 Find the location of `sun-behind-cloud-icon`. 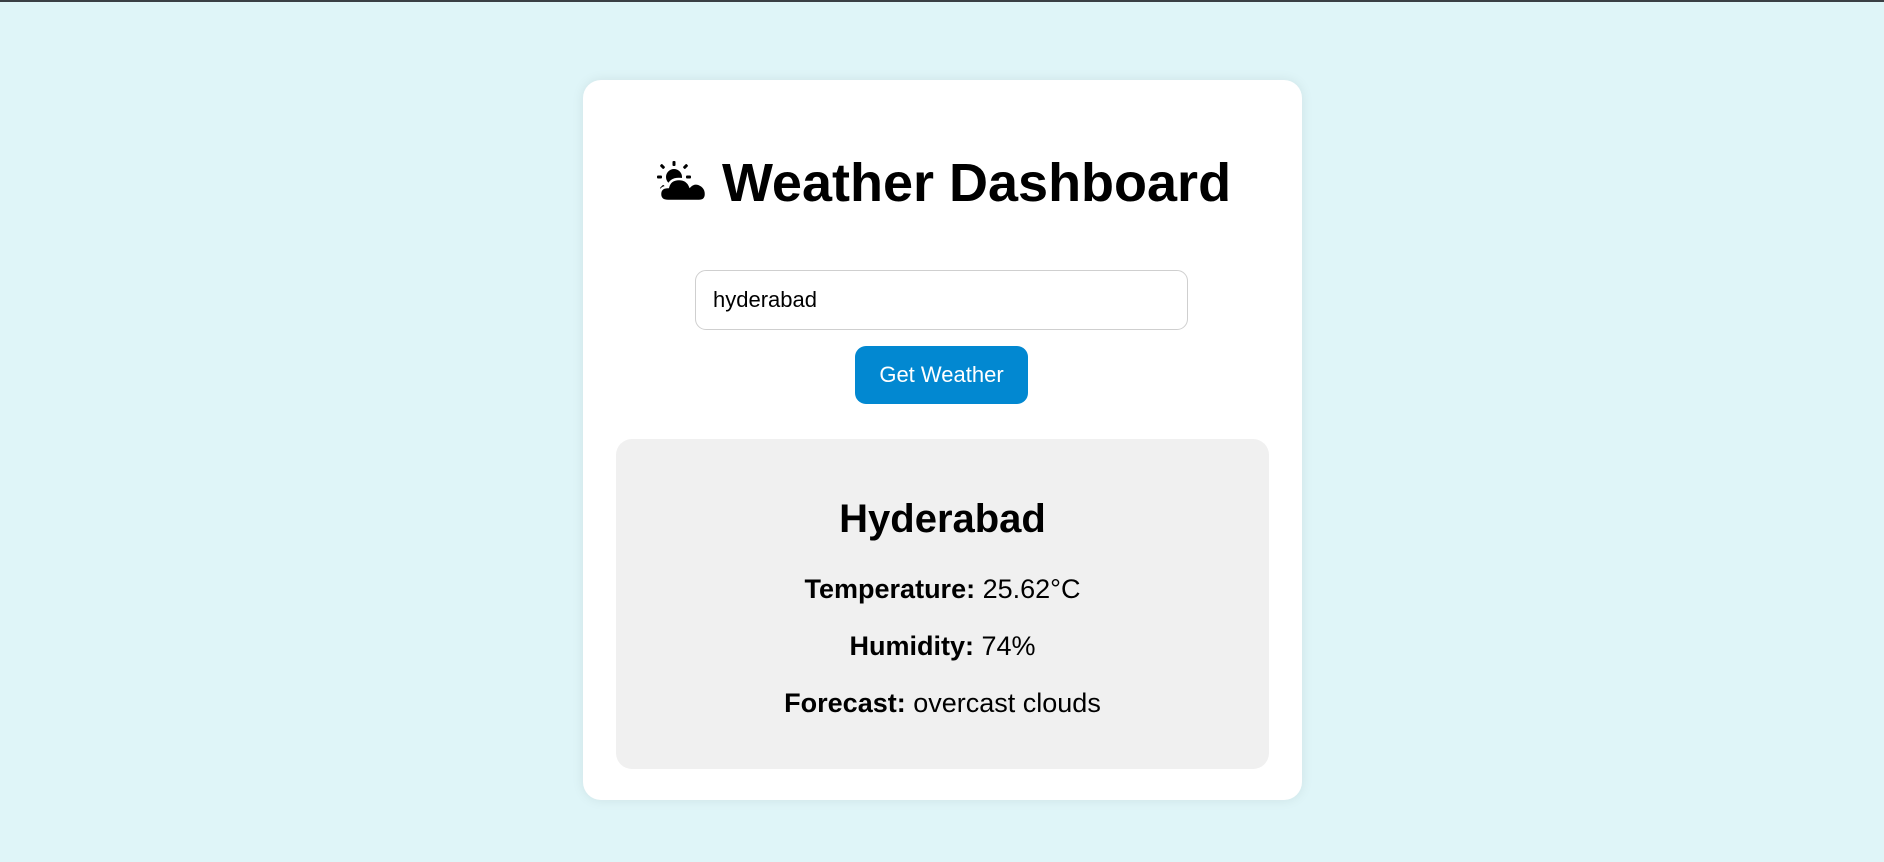

sun-behind-cloud-icon is located at coordinates (682, 187).